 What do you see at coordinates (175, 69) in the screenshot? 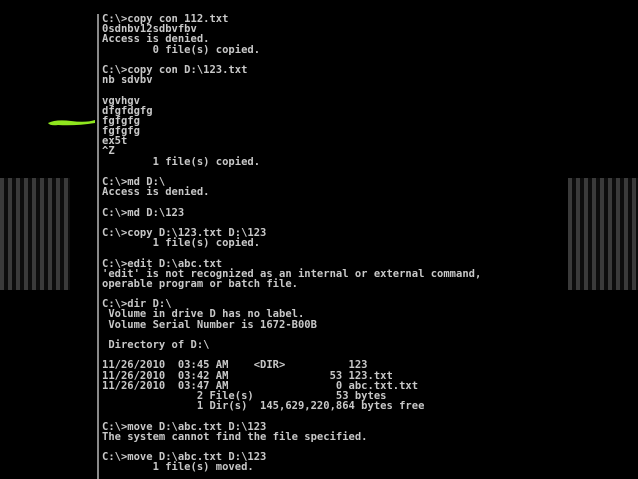
I see `console-line: C:\>copy con D:\123.txt` at bounding box center [175, 69].